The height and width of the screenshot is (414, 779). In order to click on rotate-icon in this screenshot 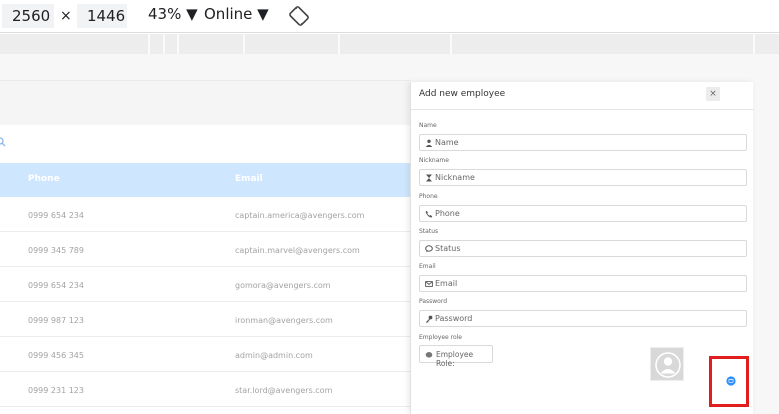, I will do `click(299, 16)`.